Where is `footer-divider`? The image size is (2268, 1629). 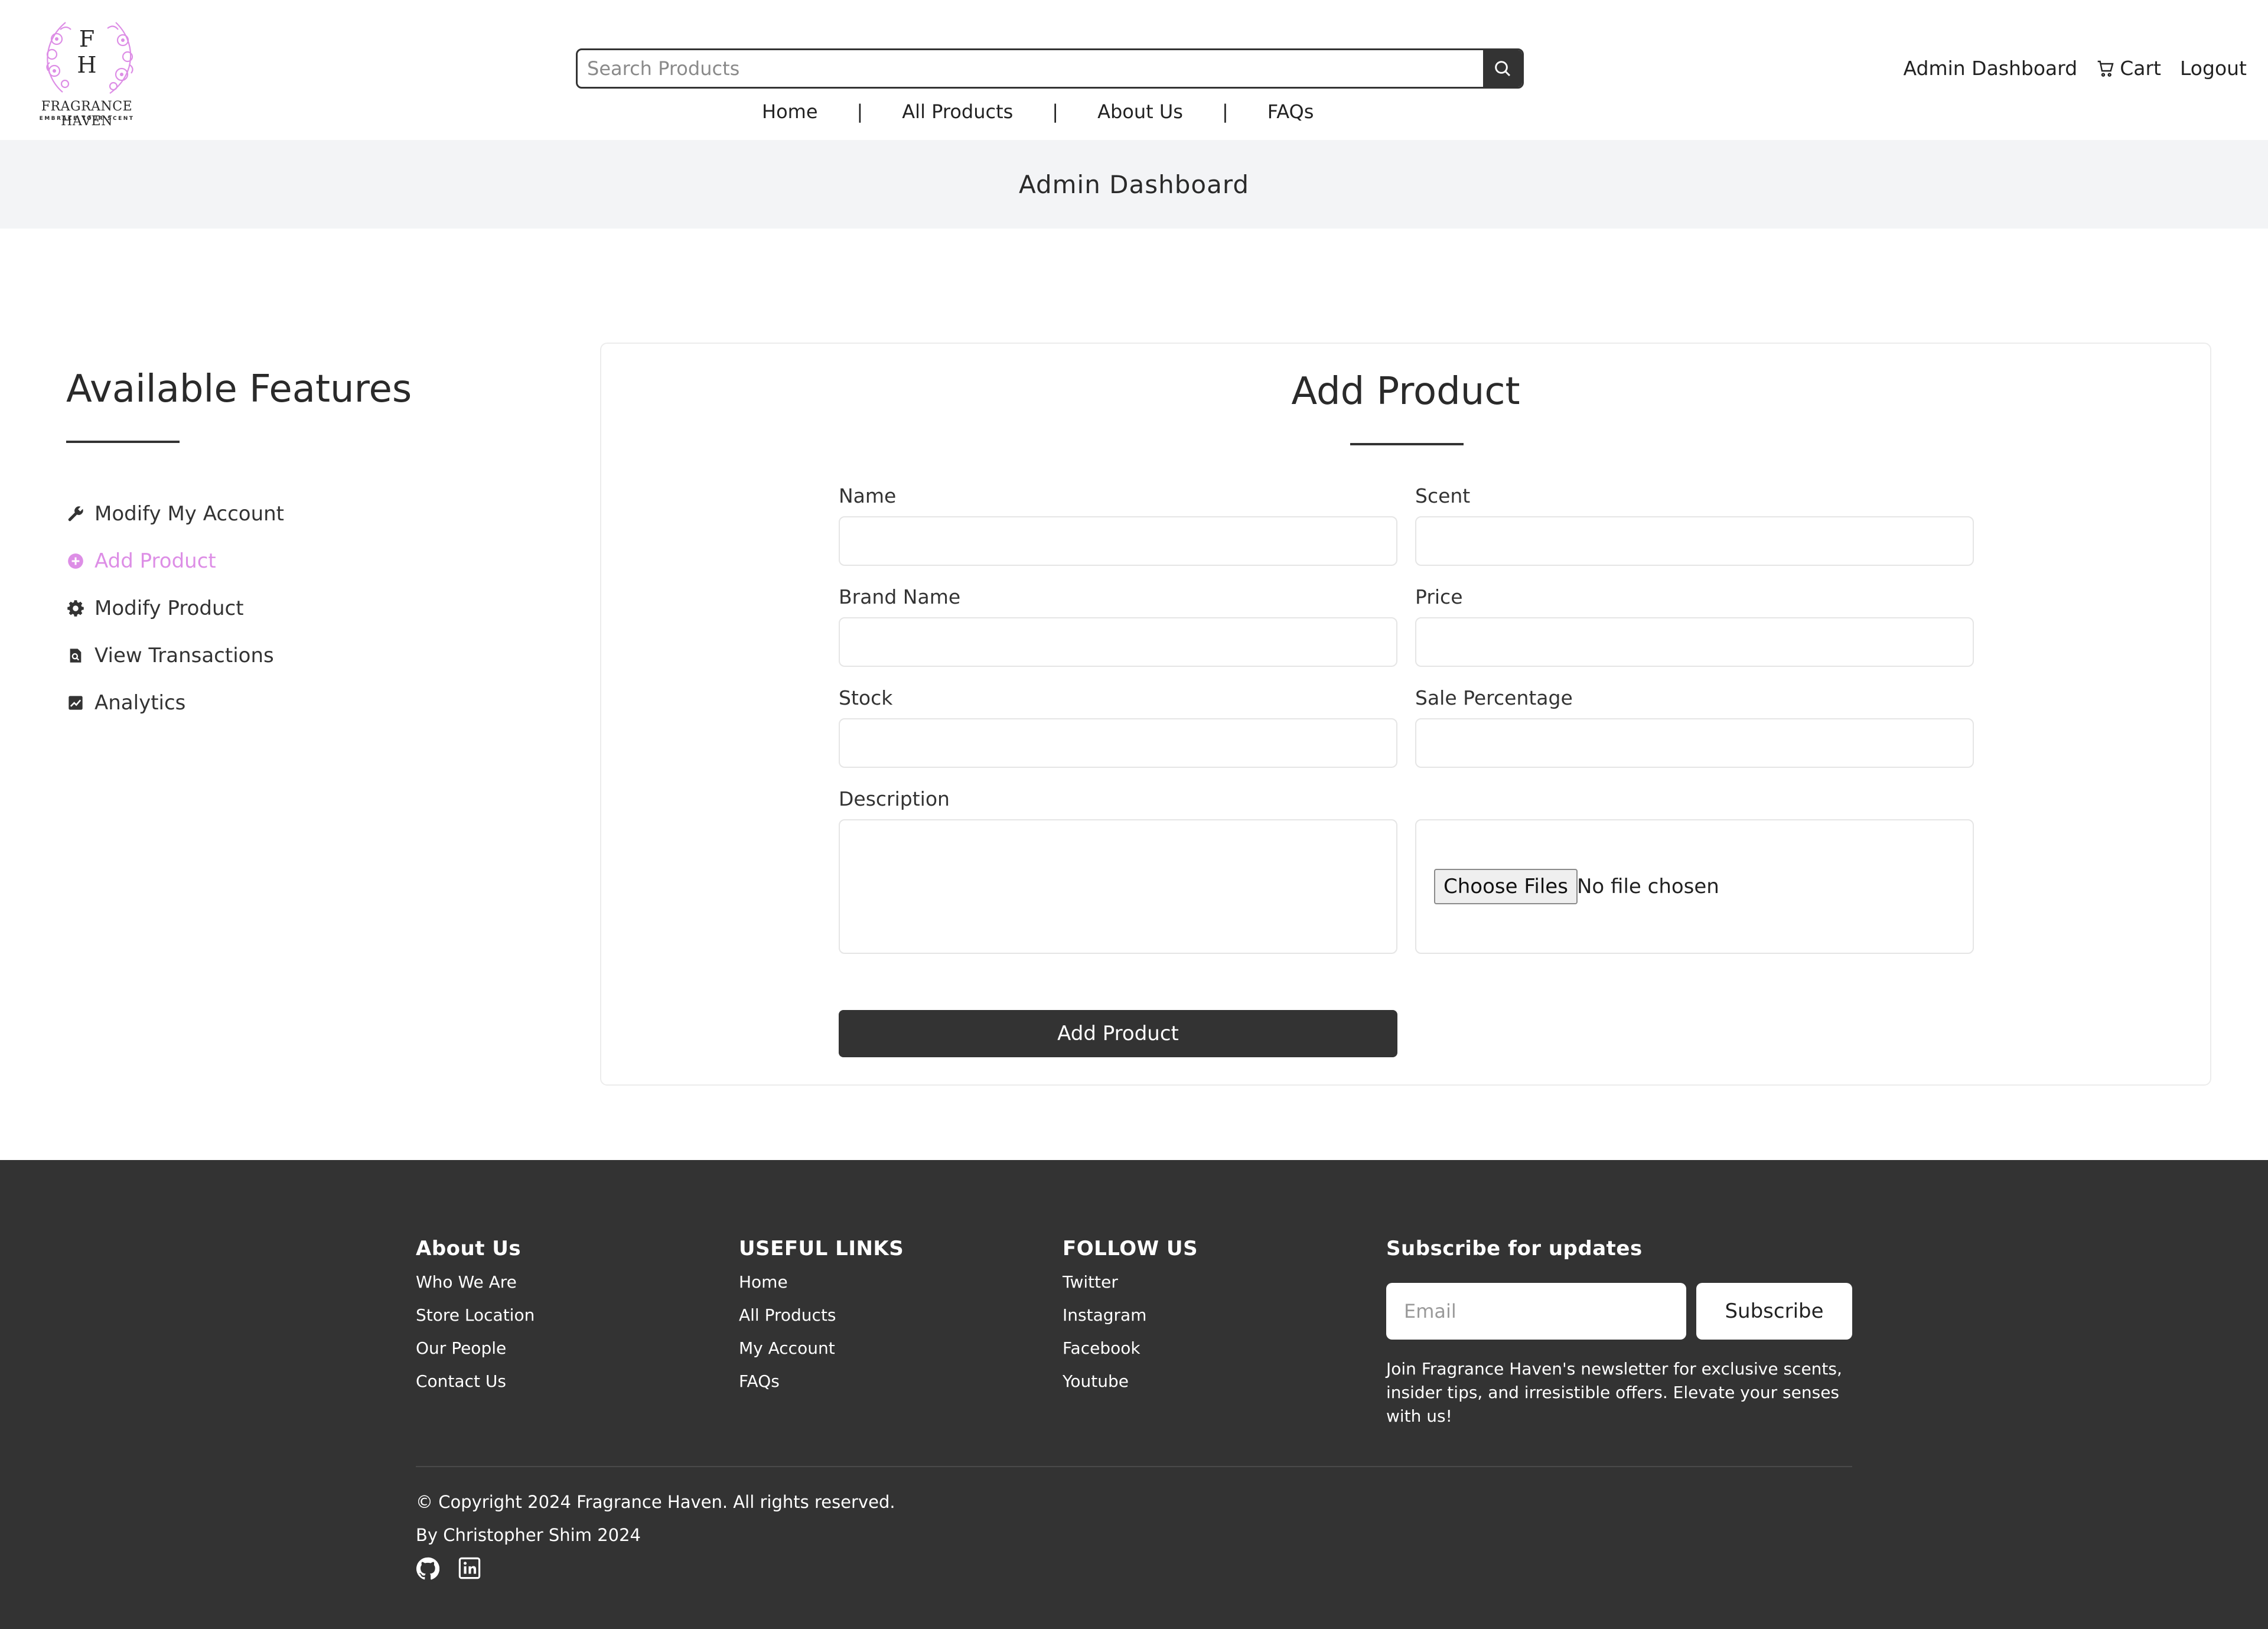 footer-divider is located at coordinates (1134, 1466).